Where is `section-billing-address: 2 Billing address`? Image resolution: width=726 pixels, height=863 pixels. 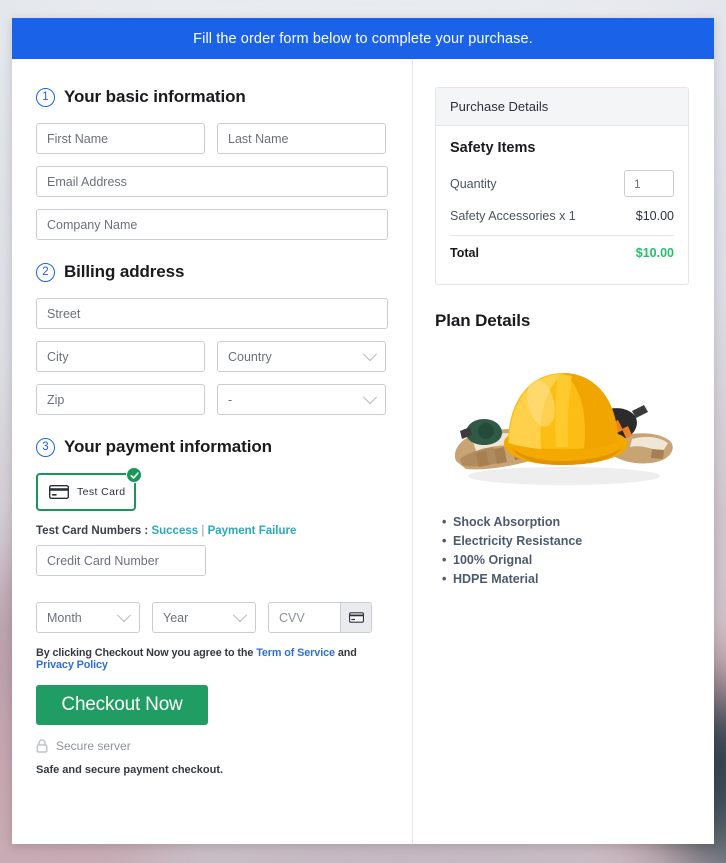
section-billing-address: 2 Billing address is located at coordinates (212, 272).